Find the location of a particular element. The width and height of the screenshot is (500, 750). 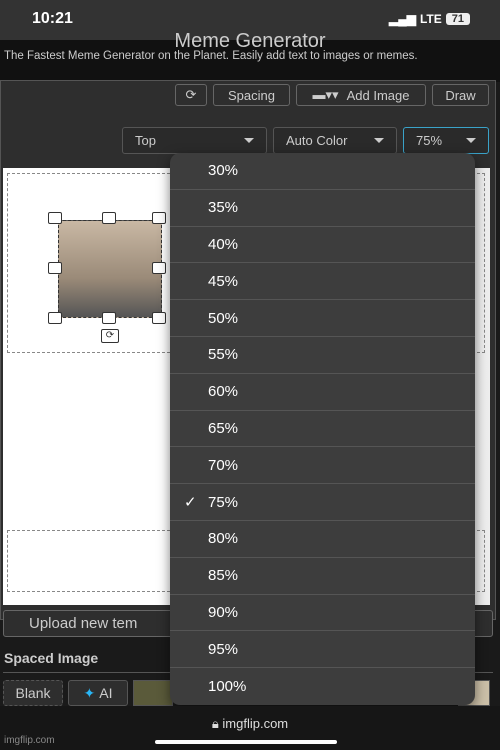

rotate-button: ⟳ is located at coordinates (191, 95).